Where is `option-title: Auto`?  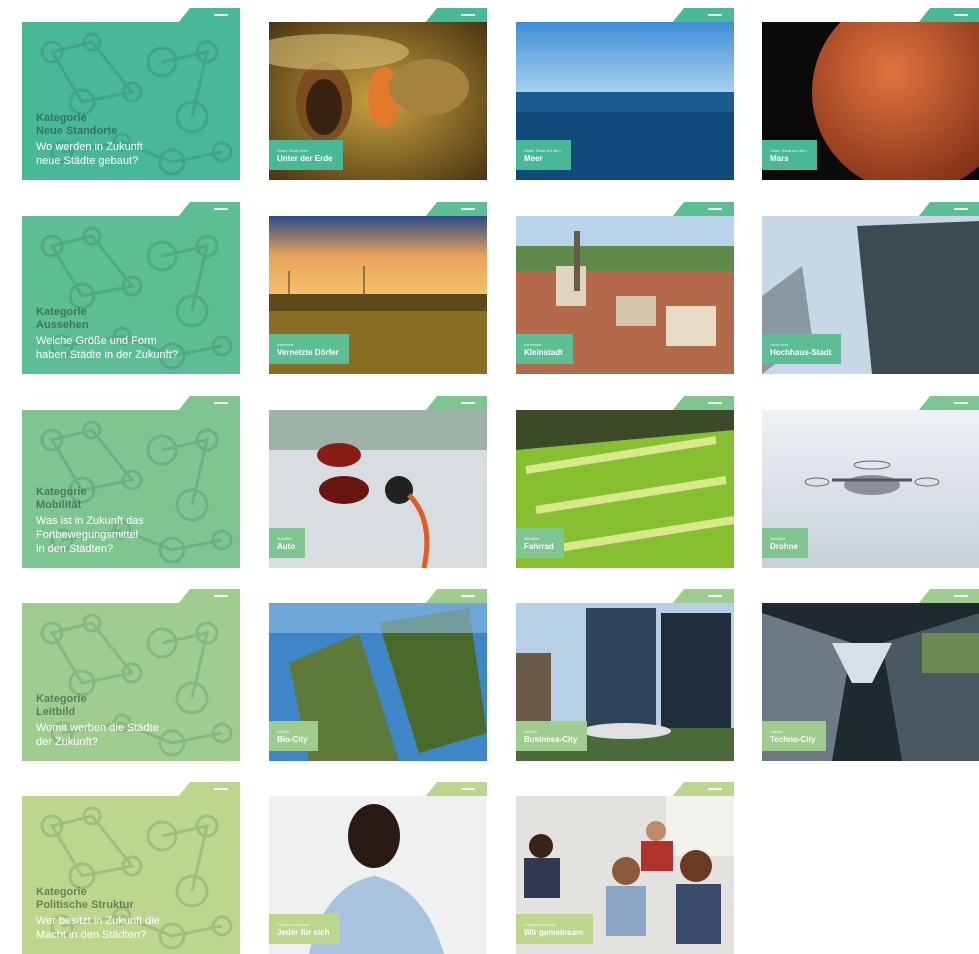 option-title: Auto is located at coordinates (286, 546).